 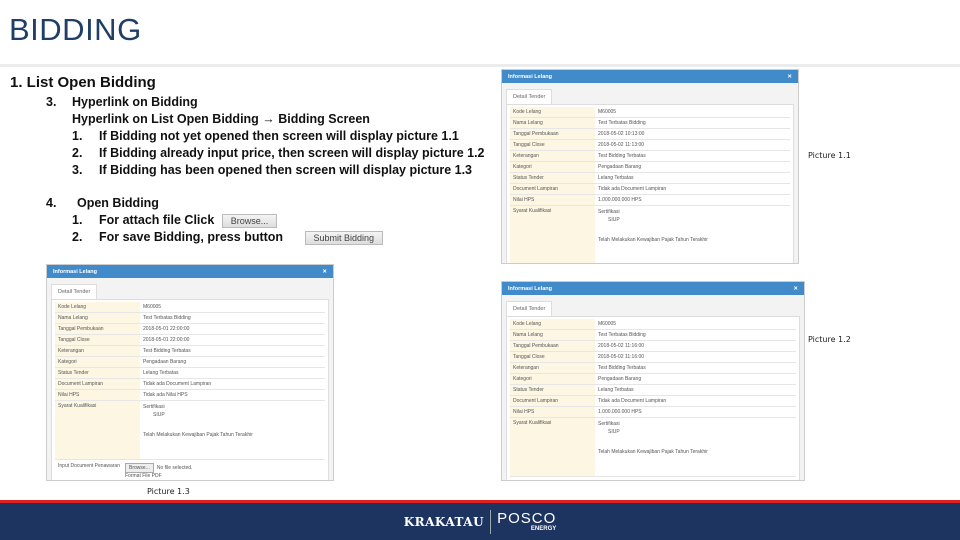 What do you see at coordinates (620, 412) in the screenshot?
I see `detail-value: 1.000.000.000 HPS` at bounding box center [620, 412].